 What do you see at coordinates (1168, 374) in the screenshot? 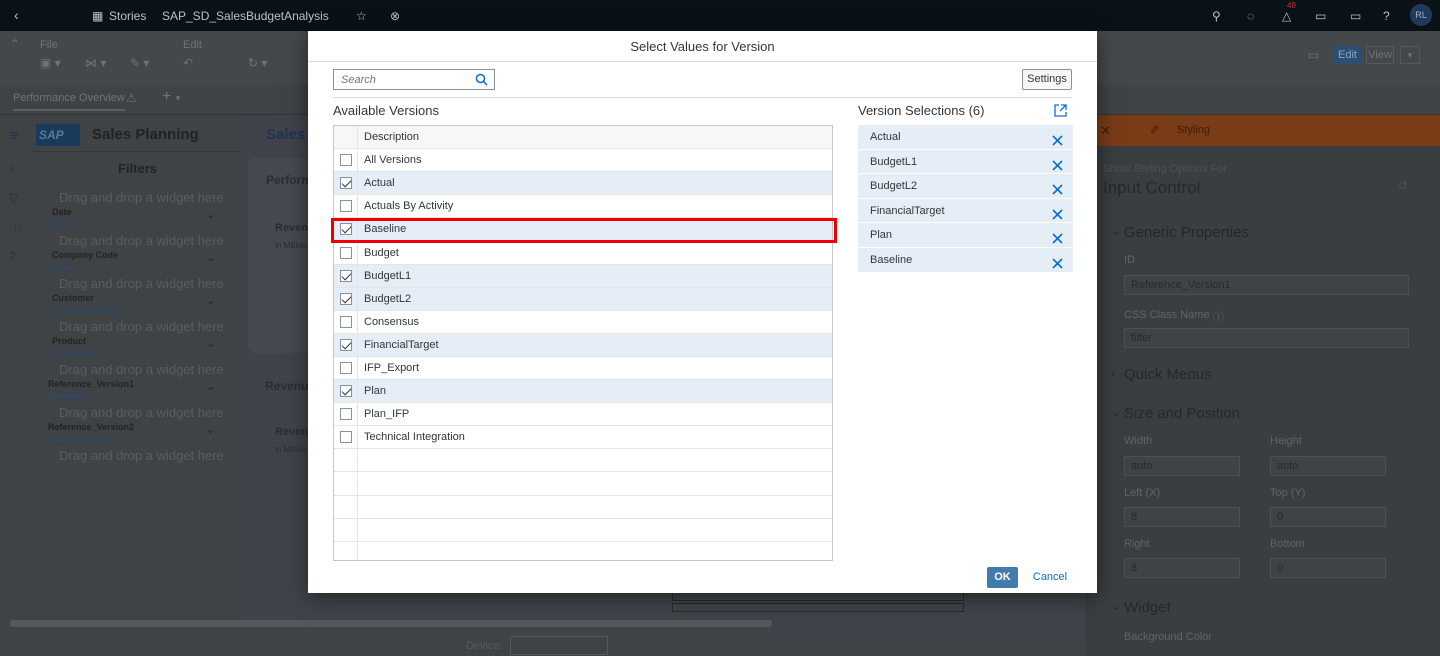
I see `quick-menus-header: Quick Menus` at bounding box center [1168, 374].